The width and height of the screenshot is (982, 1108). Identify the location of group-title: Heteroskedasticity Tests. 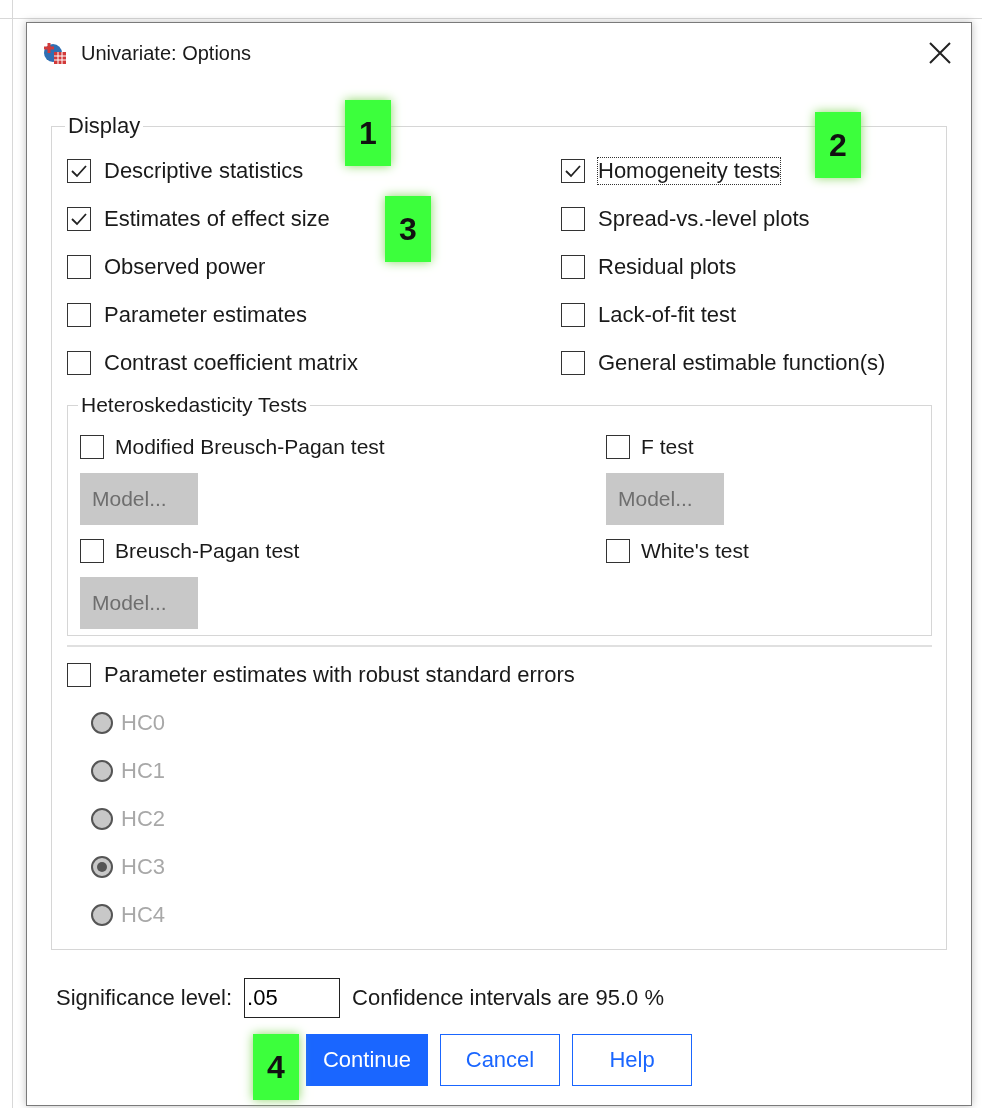
(194, 405).